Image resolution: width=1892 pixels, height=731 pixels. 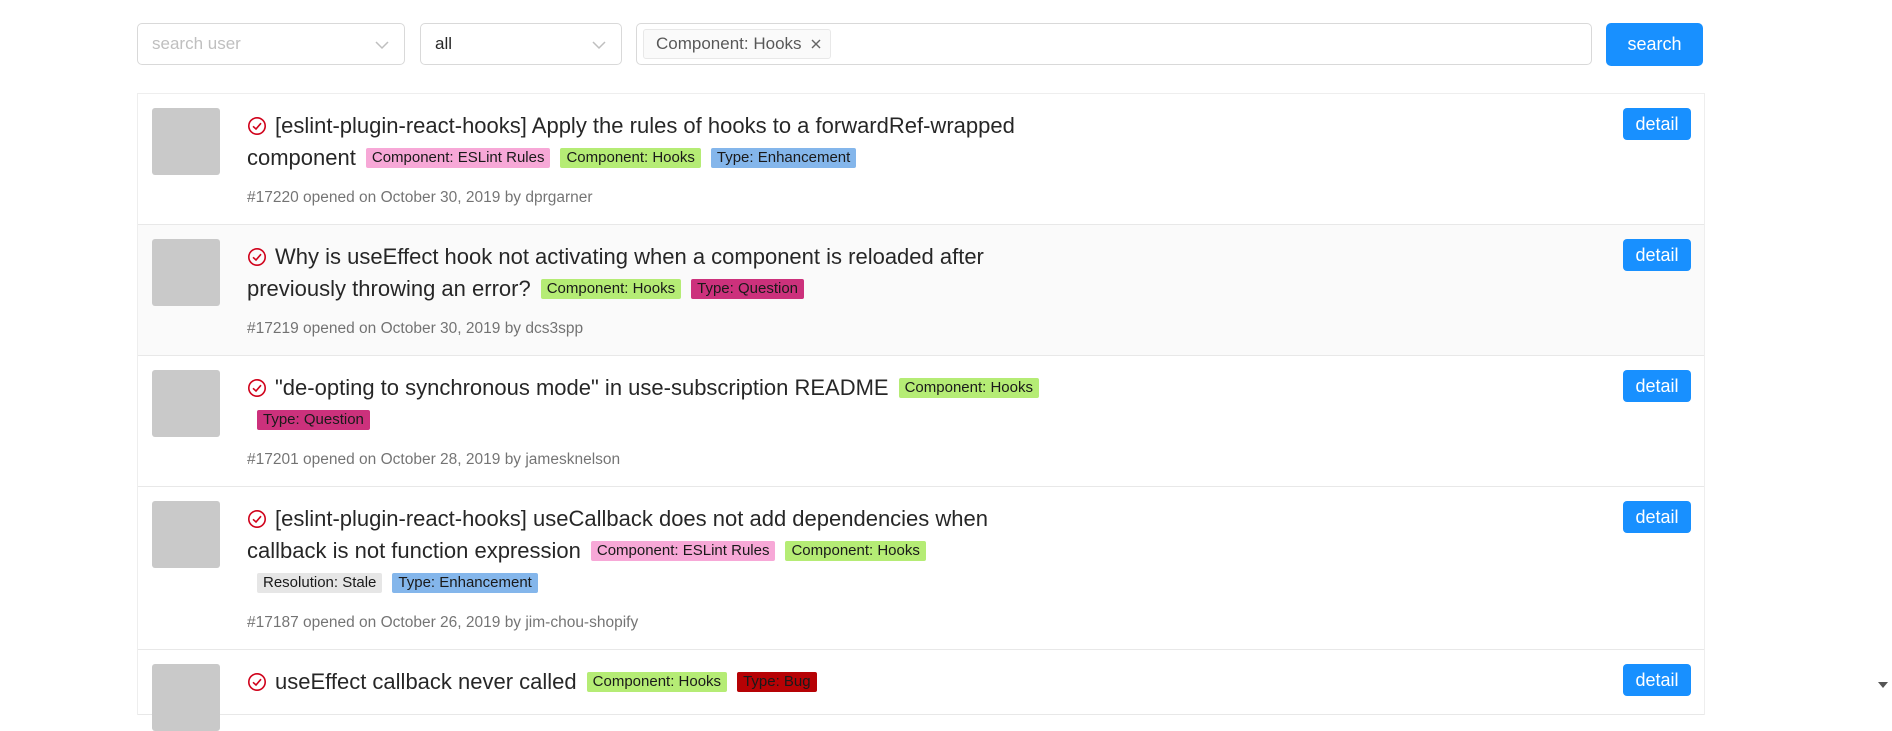 I want to click on label-filter-input: Component: Hooks, so click(x=1114, y=44).